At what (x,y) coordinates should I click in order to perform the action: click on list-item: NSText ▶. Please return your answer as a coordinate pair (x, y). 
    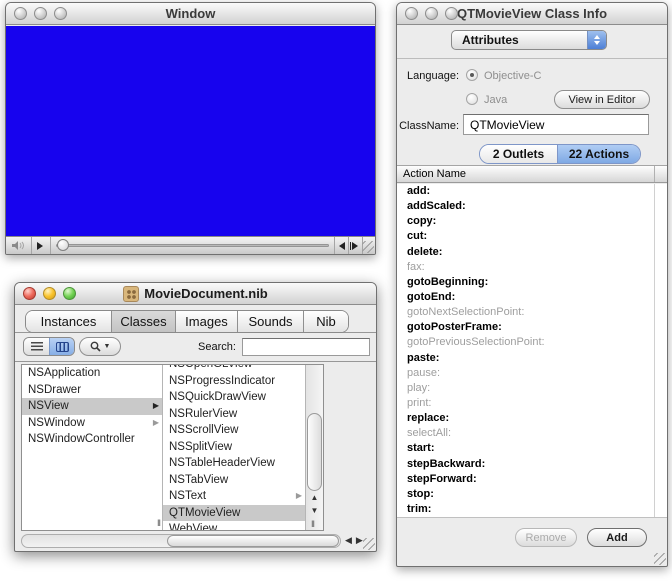
    Looking at the image, I should click on (234, 496).